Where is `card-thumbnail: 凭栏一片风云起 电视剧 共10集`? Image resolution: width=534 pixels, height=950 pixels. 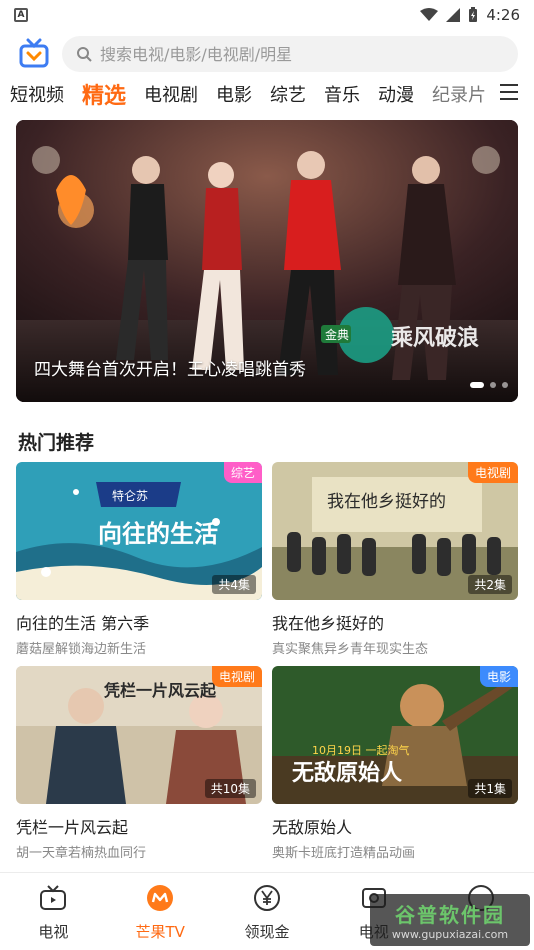 card-thumbnail: 凭栏一片风云起 电视剧 共10集 is located at coordinates (139, 735).